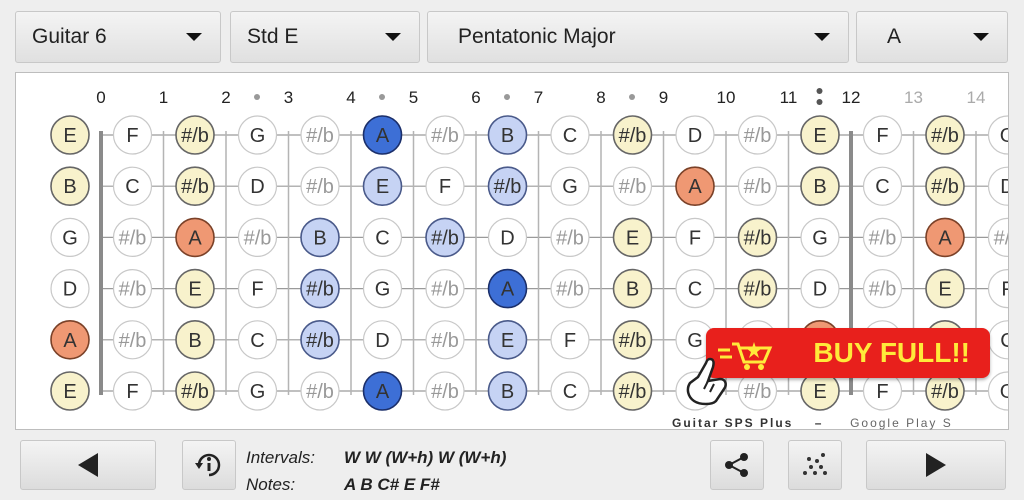  I want to click on intervals-row: Intervals: W W (W+h) W (W+h), so click(376, 458).